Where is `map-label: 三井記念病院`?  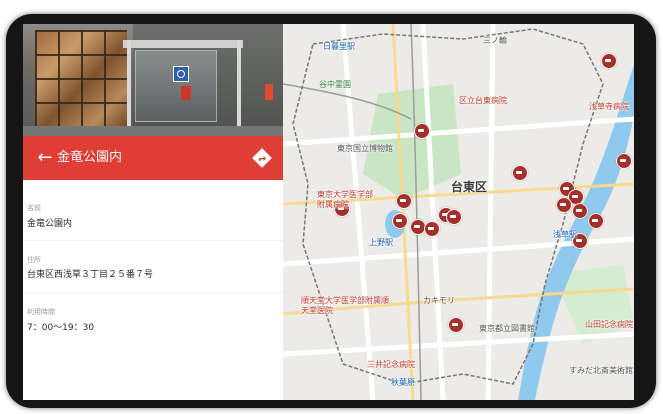 map-label: 三井記念病院 is located at coordinates (391, 364).